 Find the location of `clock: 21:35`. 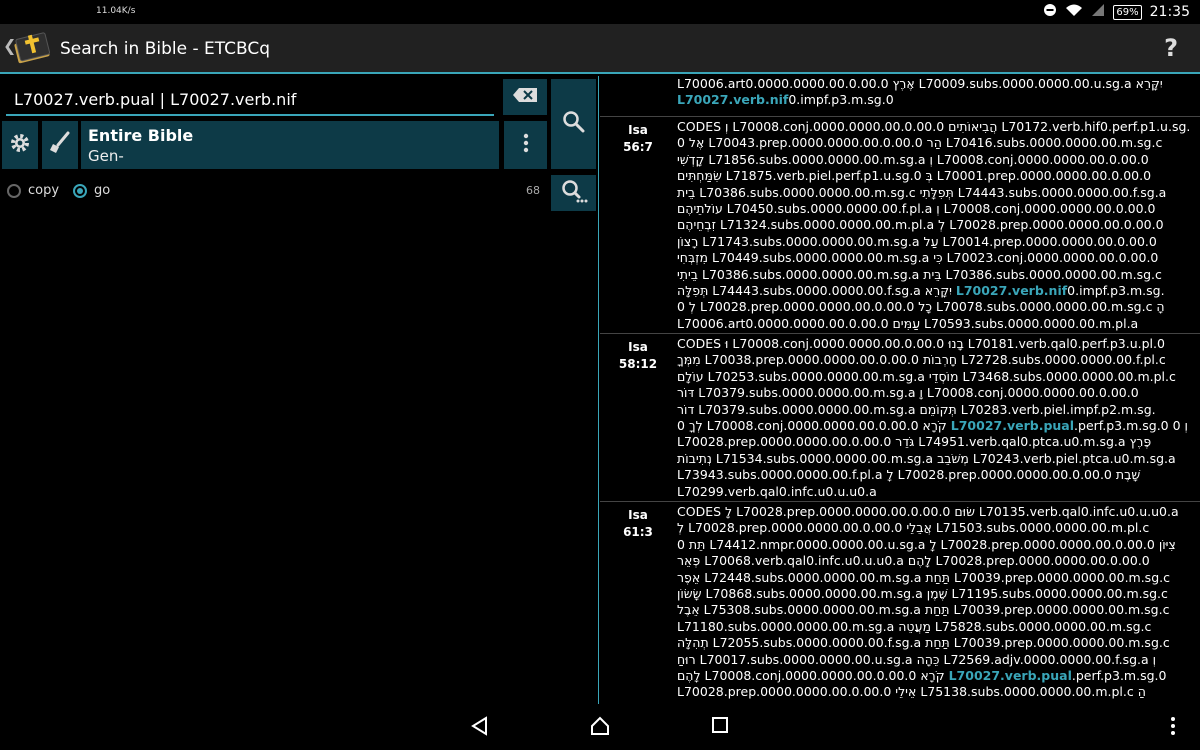

clock: 21:35 is located at coordinates (1169, 12).